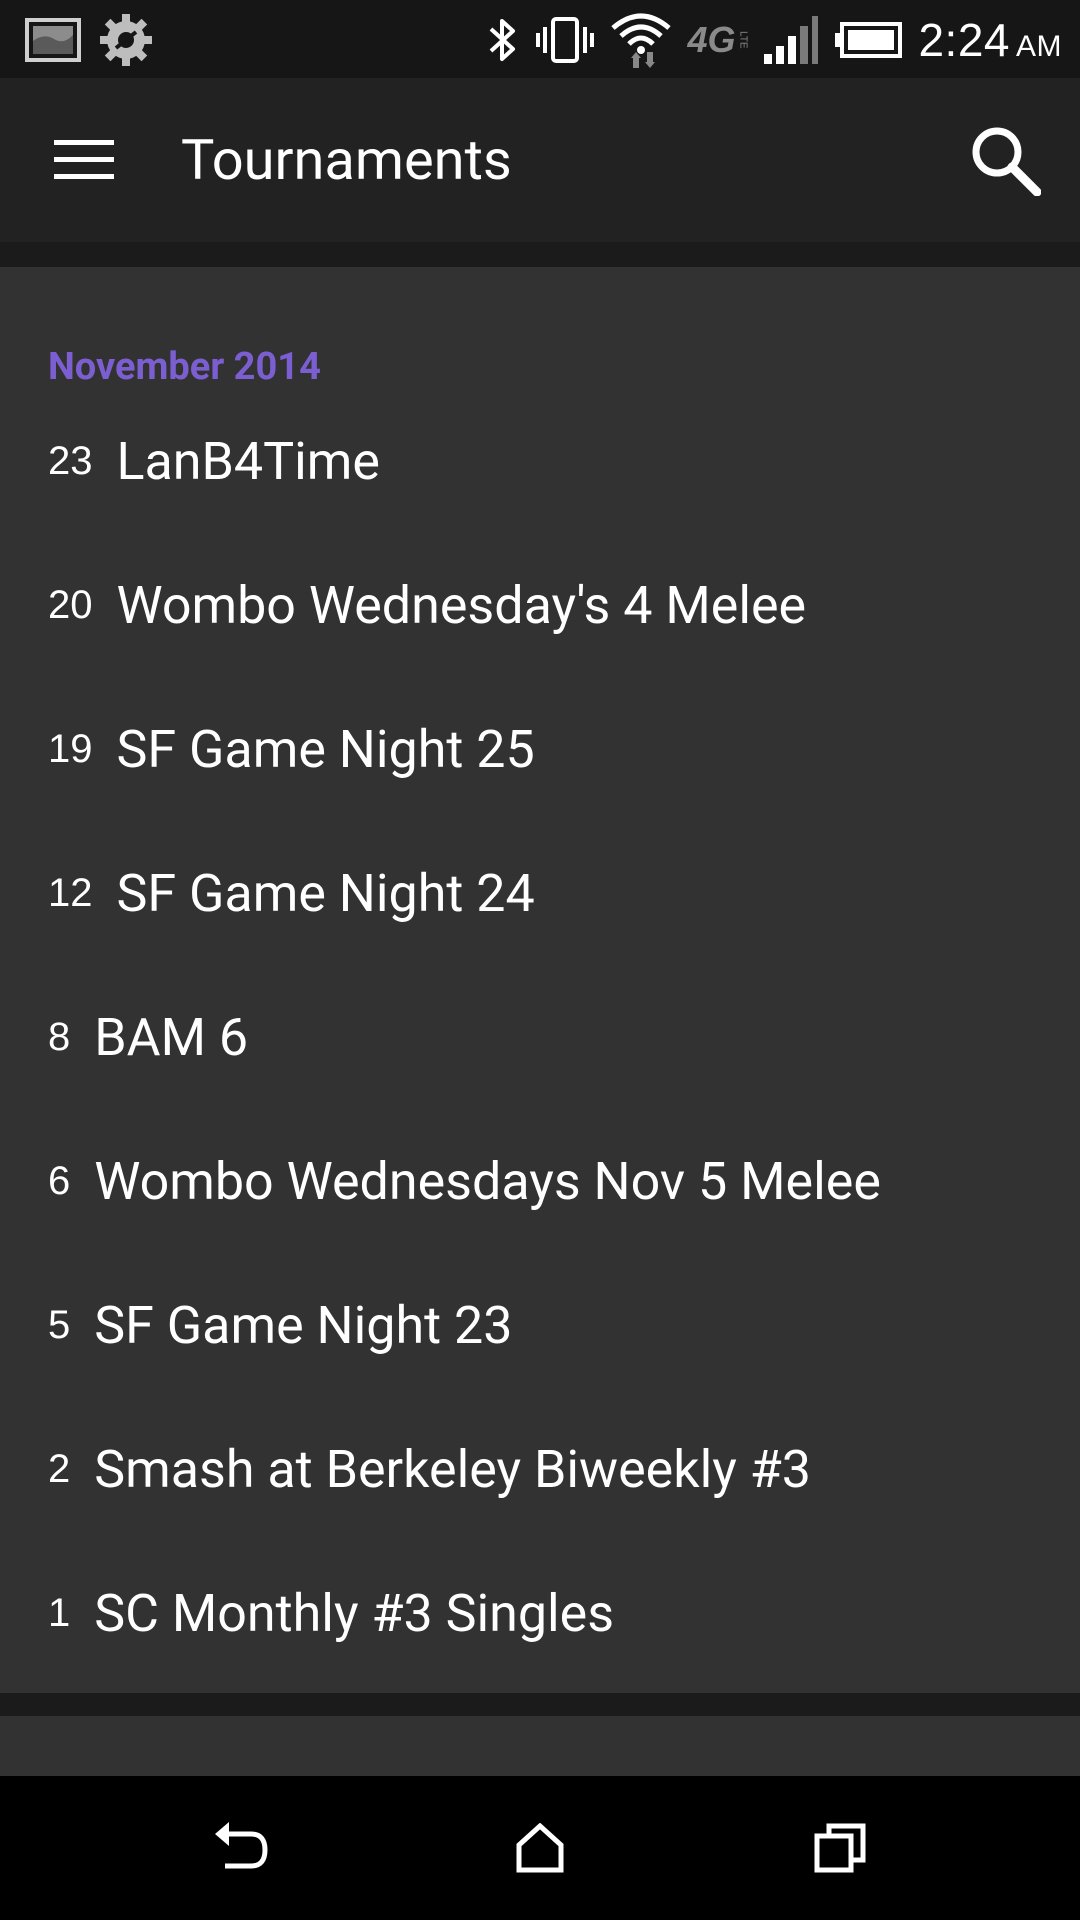  I want to click on app-bar: Tournaments, so click(540, 160).